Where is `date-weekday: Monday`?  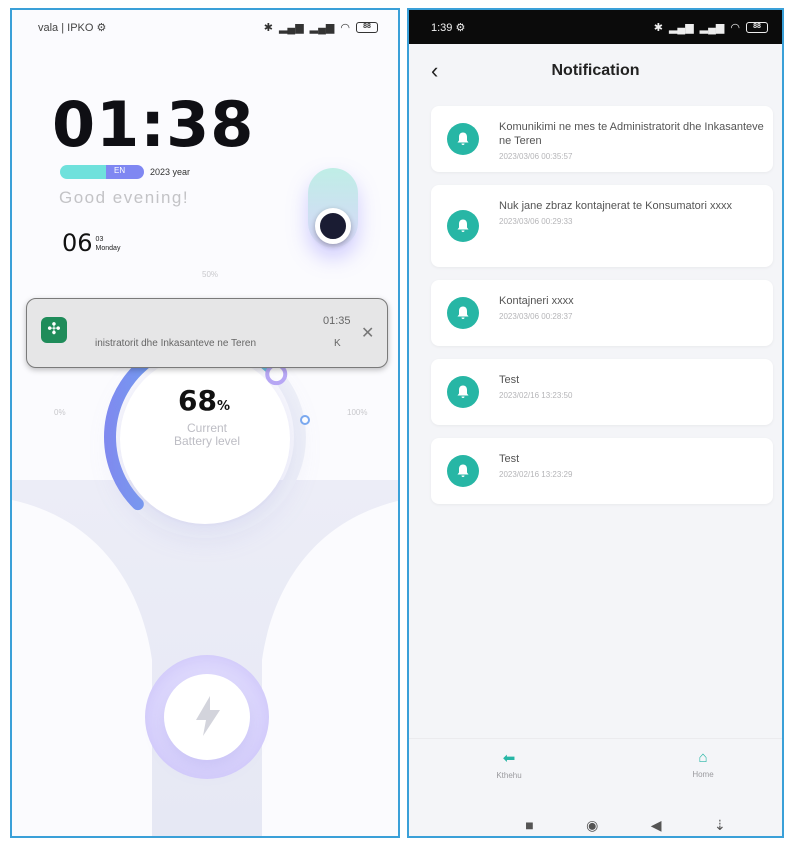
date-weekday: Monday is located at coordinates (108, 248).